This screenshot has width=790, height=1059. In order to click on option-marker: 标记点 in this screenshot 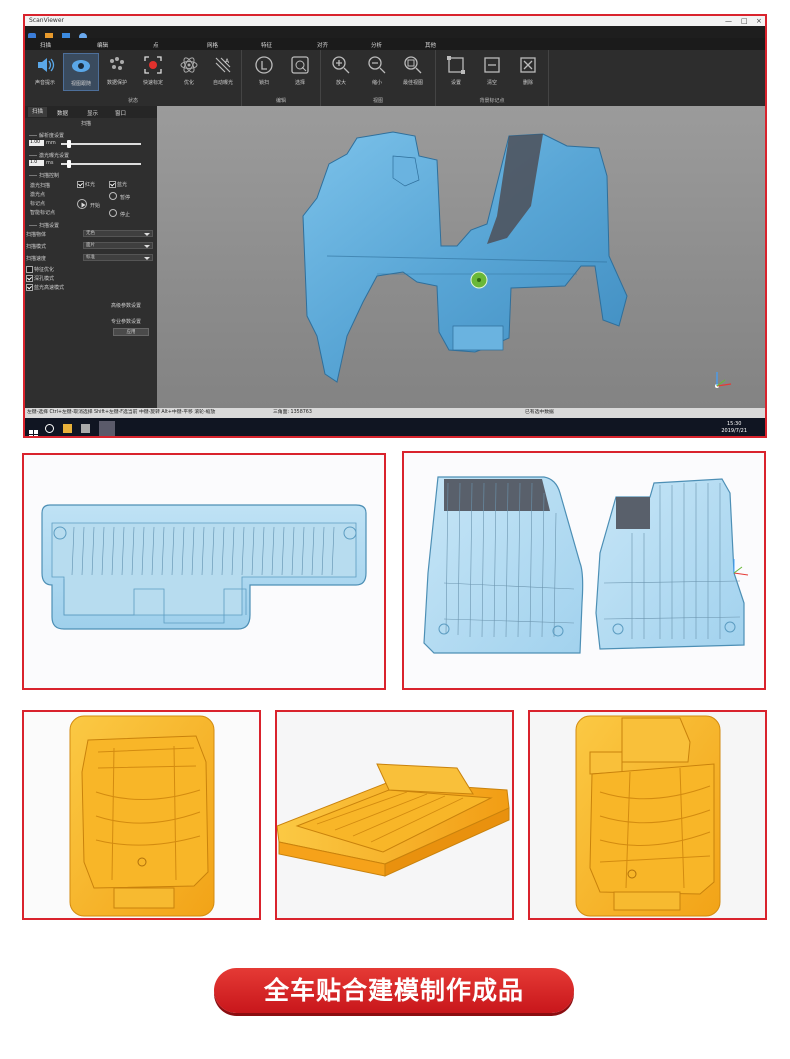, I will do `click(37, 203)`.